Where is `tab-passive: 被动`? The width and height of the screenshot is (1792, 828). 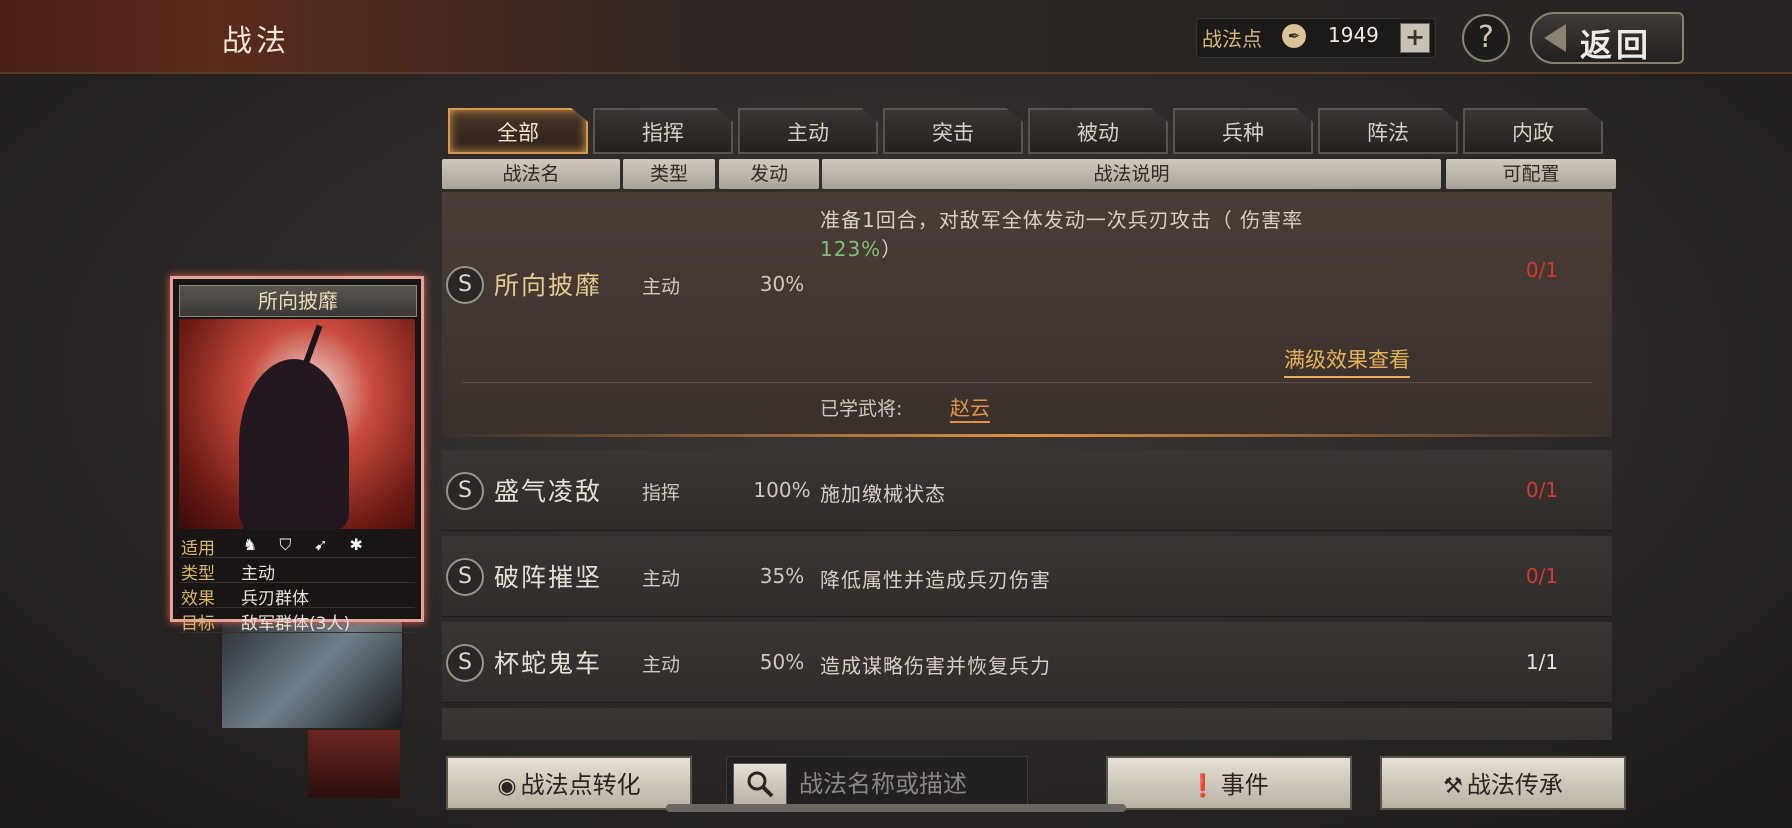
tab-passive: 被动 is located at coordinates (1098, 131).